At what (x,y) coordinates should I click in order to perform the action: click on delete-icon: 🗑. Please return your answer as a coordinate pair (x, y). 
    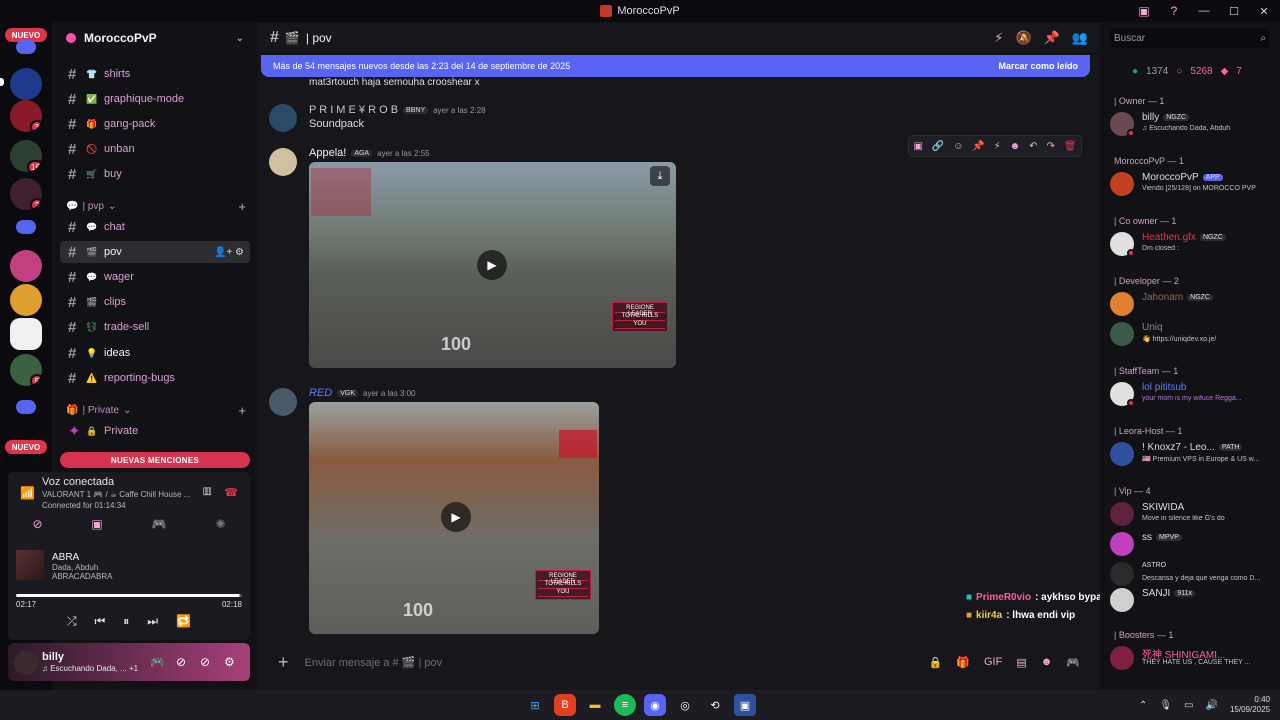
    Looking at the image, I should click on (1070, 146).